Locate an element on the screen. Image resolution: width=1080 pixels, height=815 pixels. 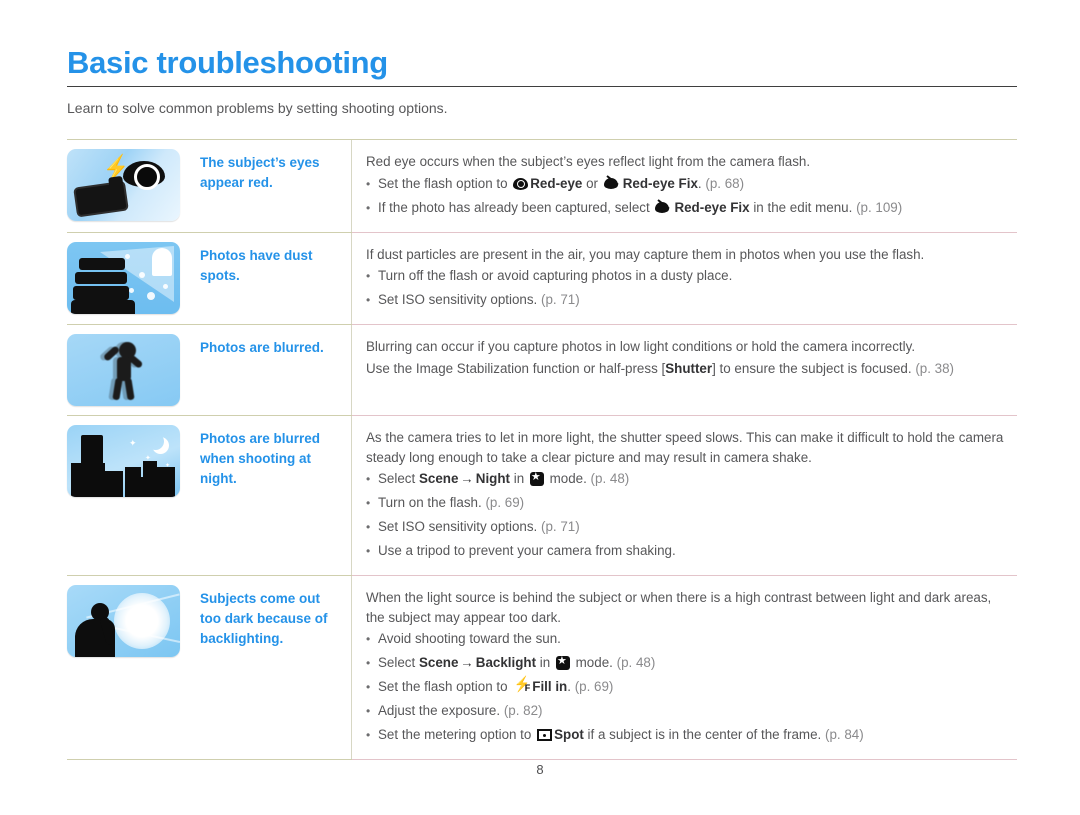
blurred-photo-illustration is located at coordinates (123, 370).